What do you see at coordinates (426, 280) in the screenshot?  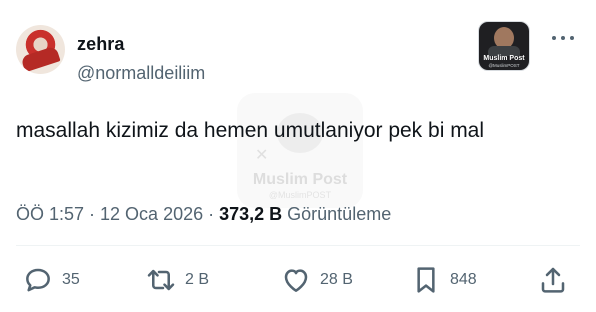 I see `bookmark-icon` at bounding box center [426, 280].